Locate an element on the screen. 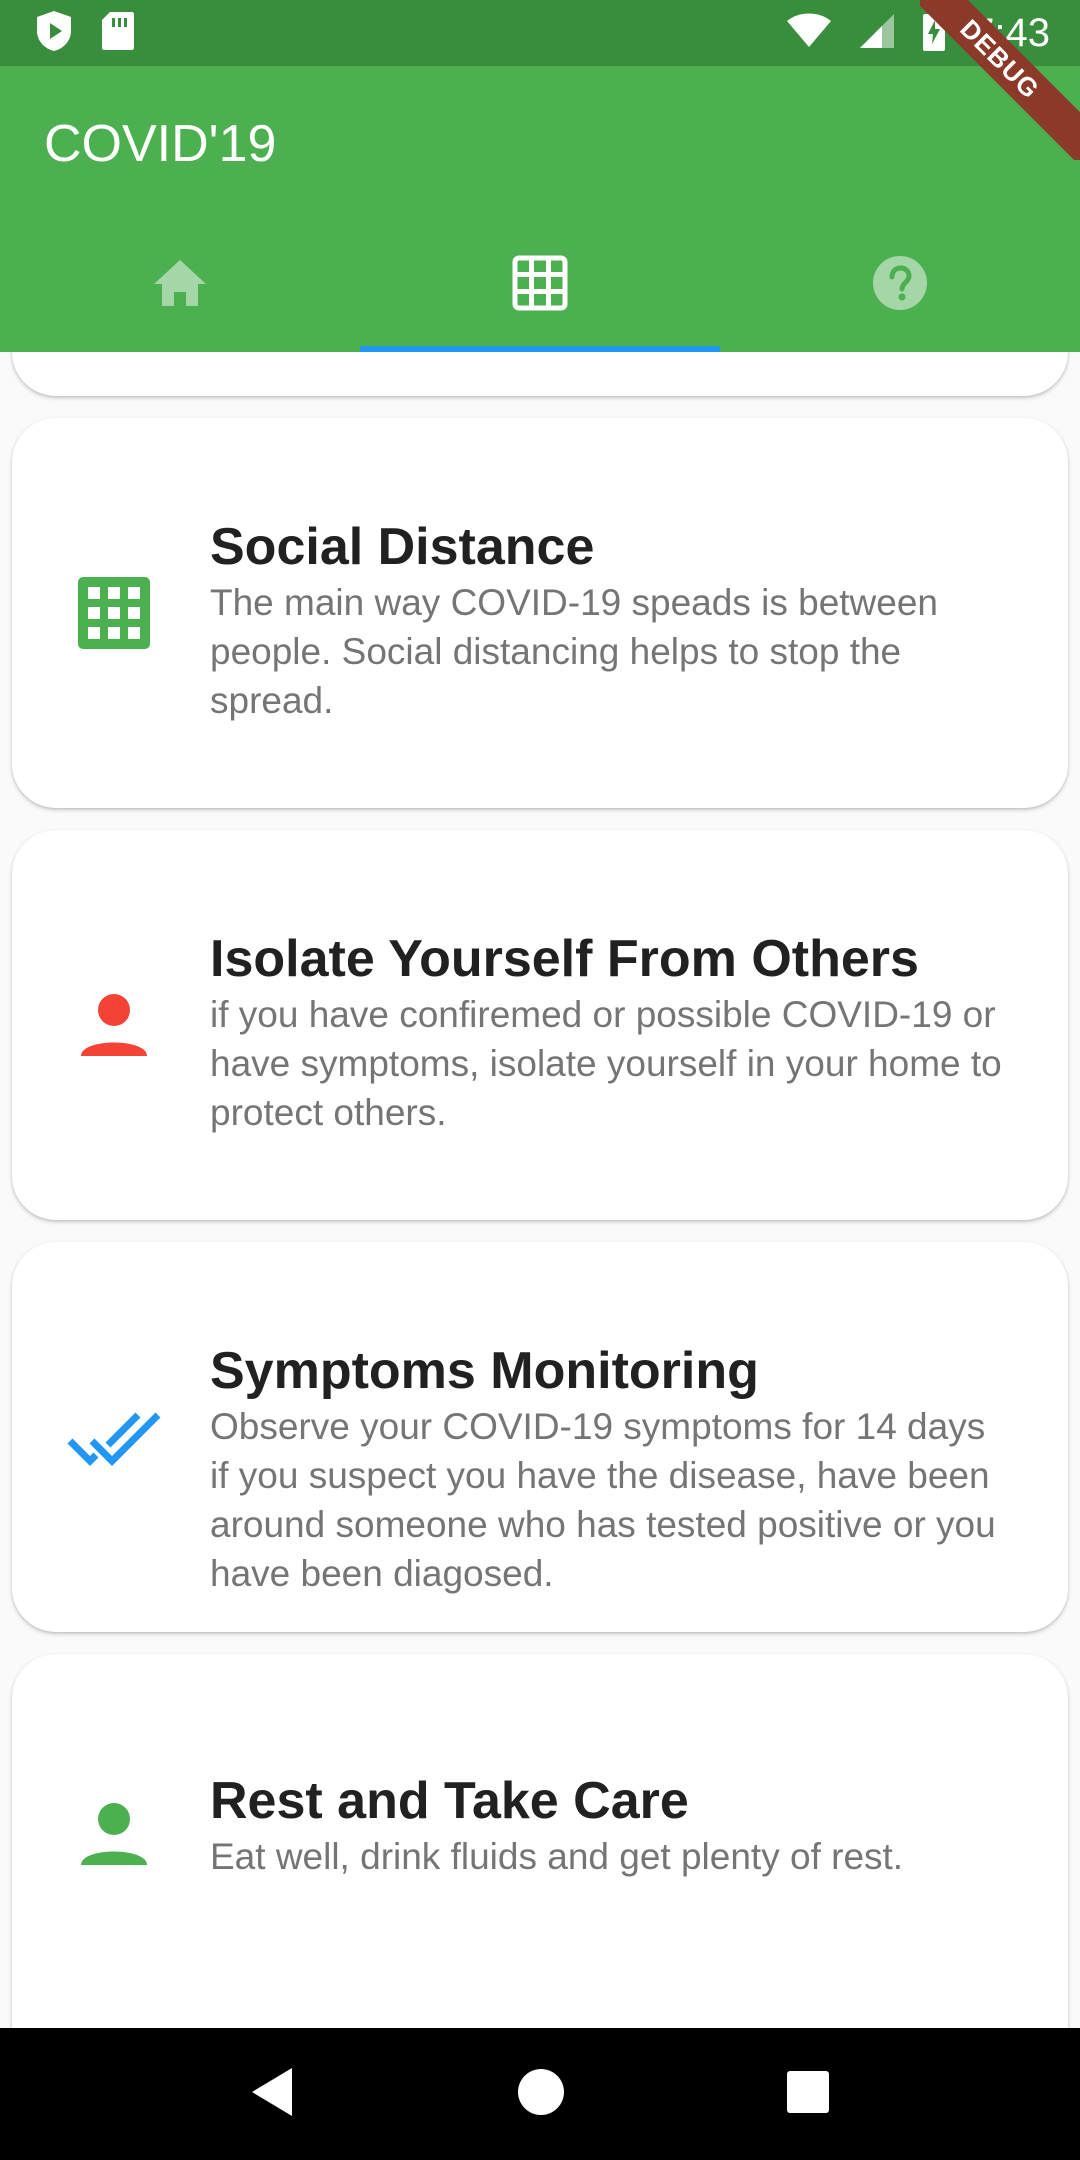 Image resolution: width=1080 pixels, height=2160 pixels. system-nav-bar is located at coordinates (540, 2094).